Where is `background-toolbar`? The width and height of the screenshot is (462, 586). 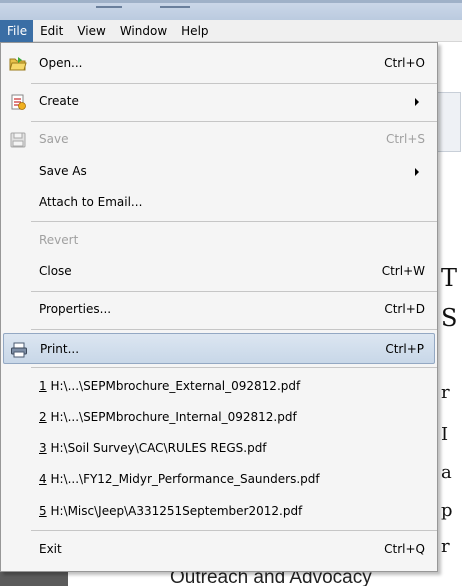 background-toolbar is located at coordinates (449, 122).